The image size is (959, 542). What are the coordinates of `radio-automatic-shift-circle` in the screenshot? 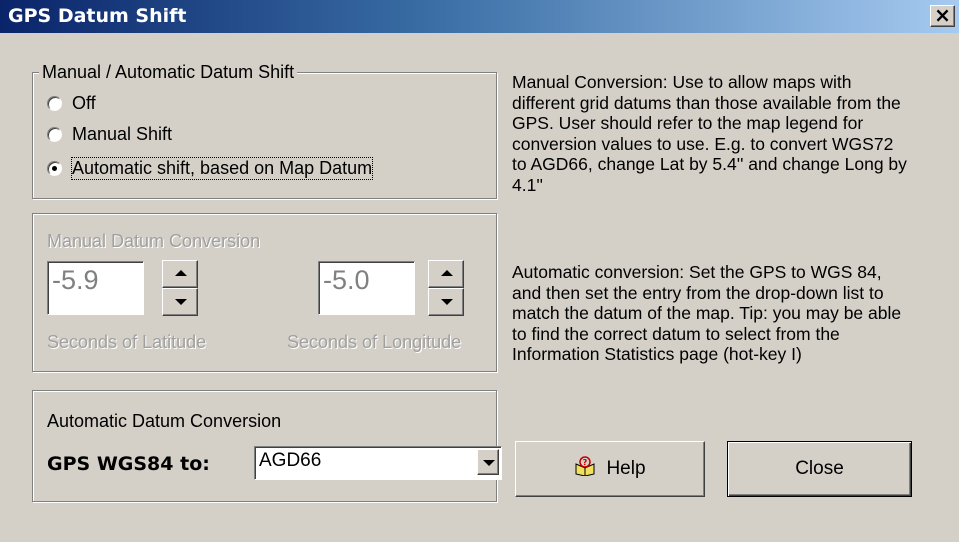 It's located at (54, 168).